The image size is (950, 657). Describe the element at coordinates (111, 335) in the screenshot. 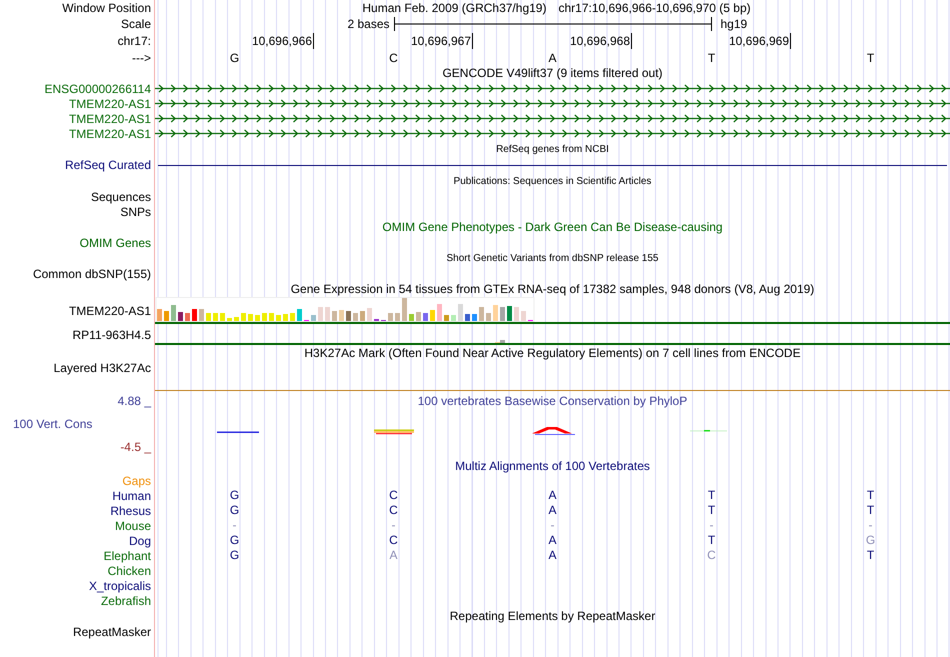

I see `track-label: RP11-963H4.5` at that location.